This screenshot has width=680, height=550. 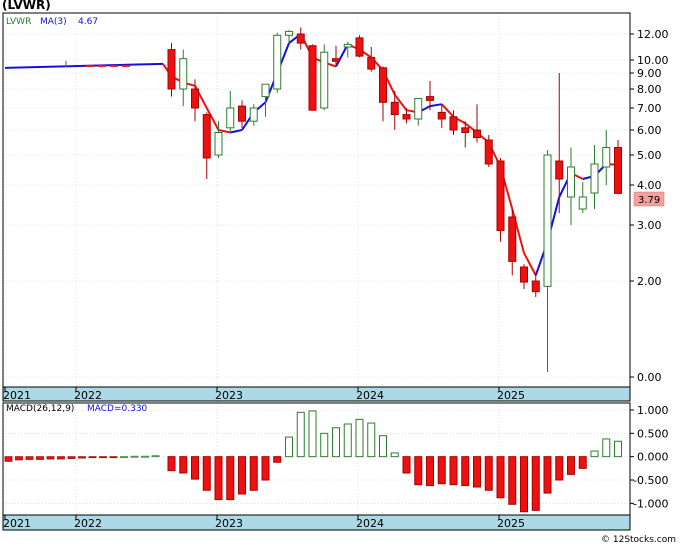 What do you see at coordinates (229, 395) in the screenshot?
I see `price-x-tick-label: 2023` at bounding box center [229, 395].